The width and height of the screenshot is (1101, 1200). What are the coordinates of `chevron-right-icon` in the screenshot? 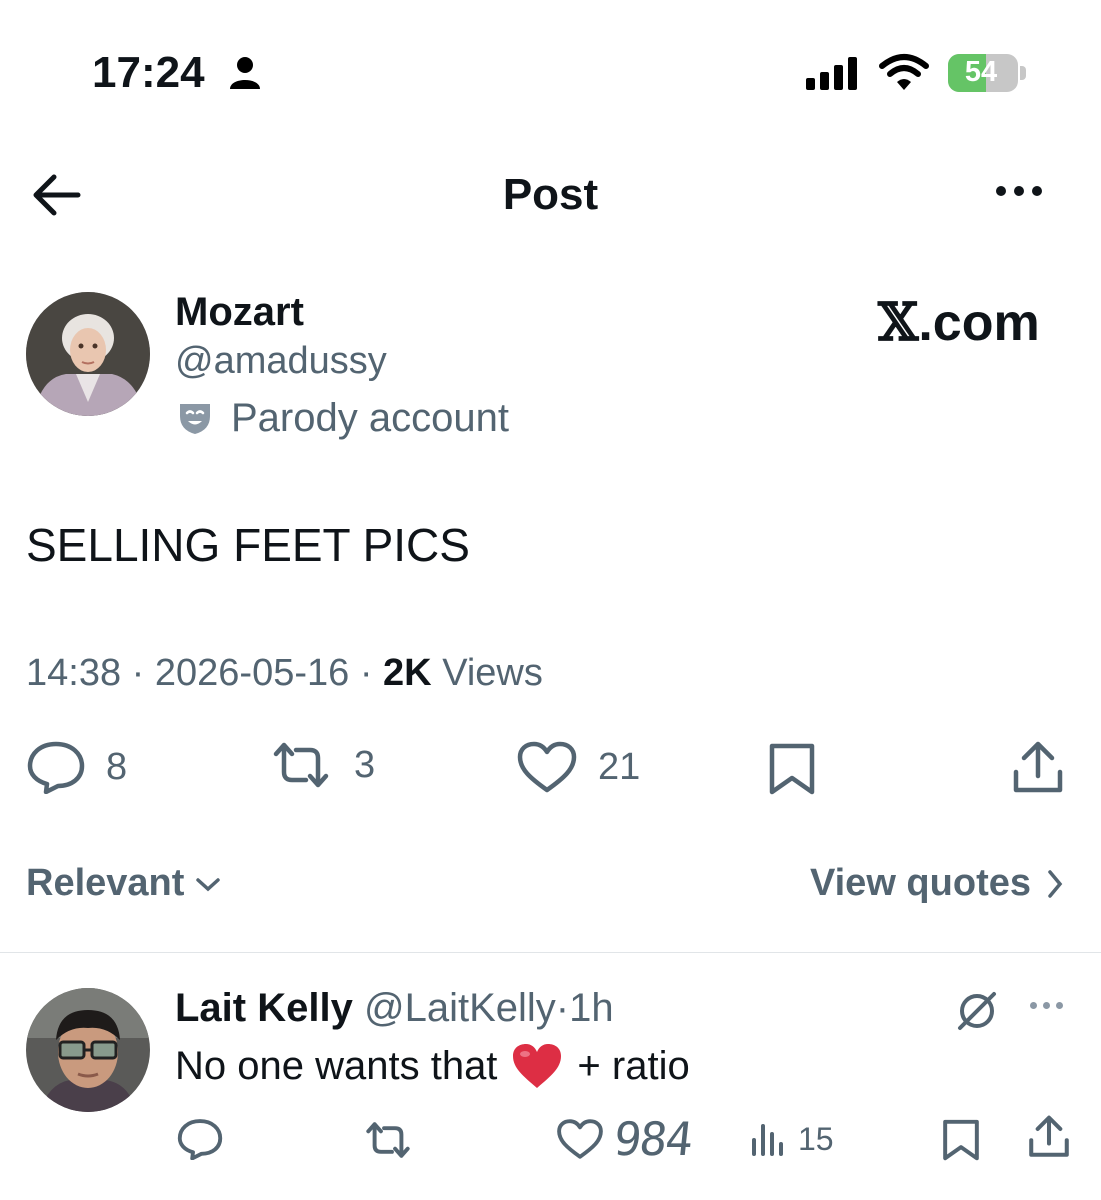 It's located at (1055, 883).